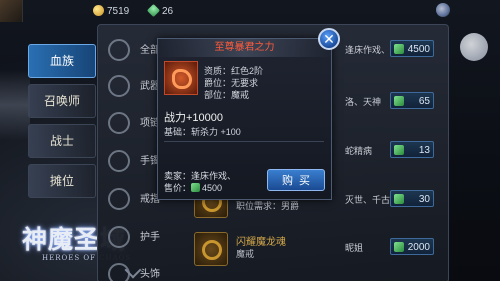  Describe the element at coordinates (119, 86) in the screenshot. I see `sword-icon` at that location.